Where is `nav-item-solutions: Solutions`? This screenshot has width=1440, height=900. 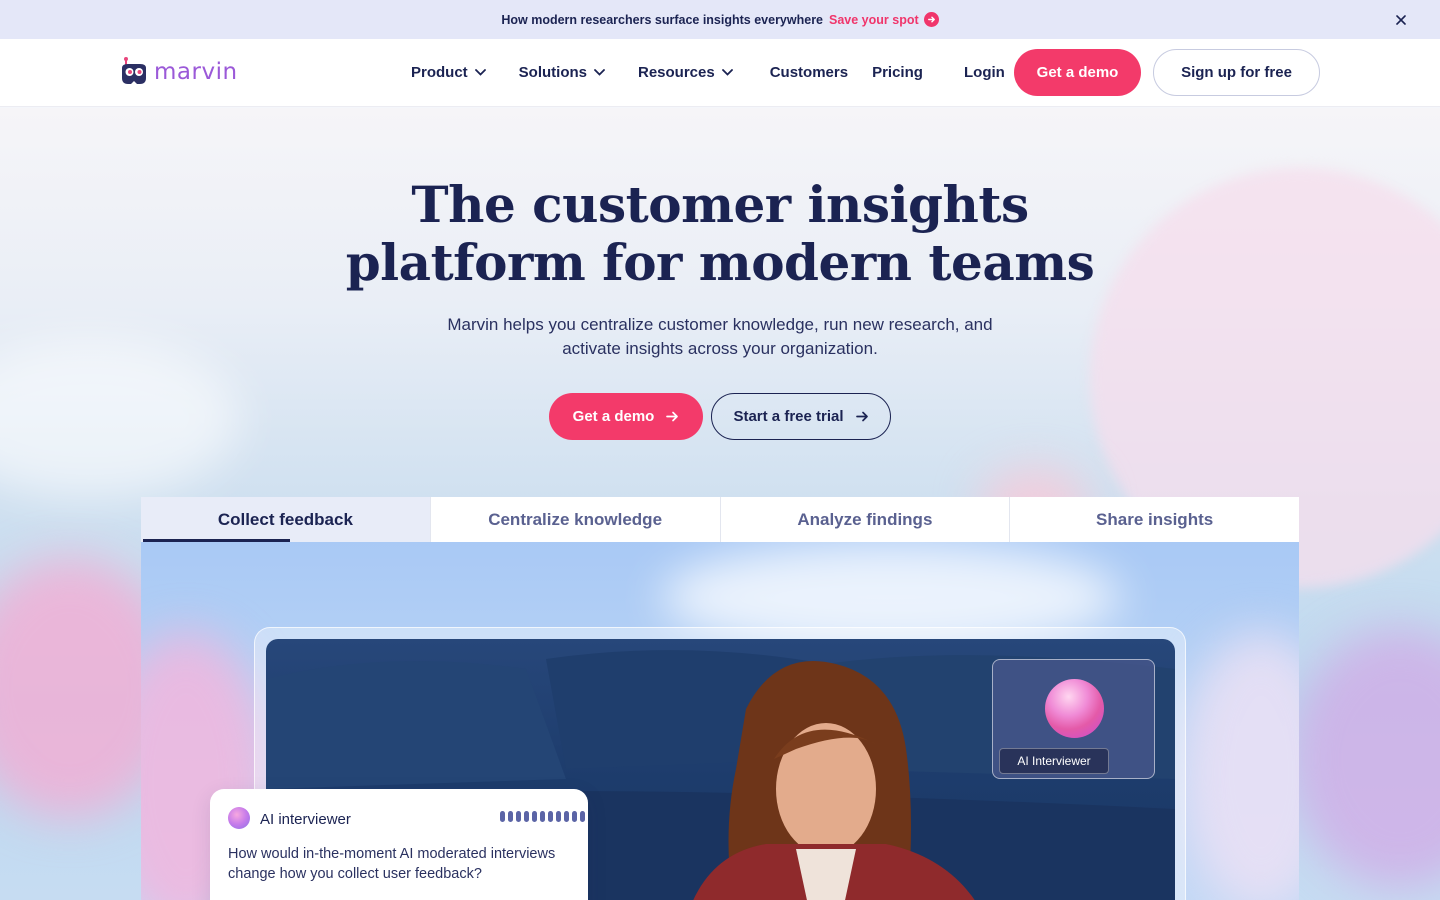 nav-item-solutions: Solutions is located at coordinates (562, 72).